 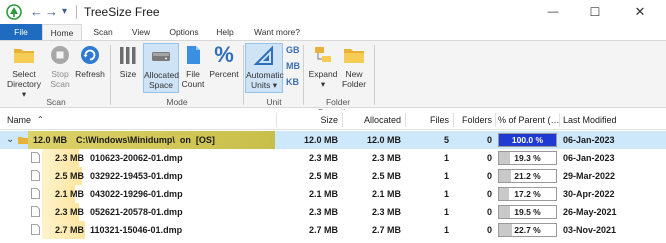 What do you see at coordinates (293, 50) in the screenshot?
I see `unit-gb-side-button: GB` at bounding box center [293, 50].